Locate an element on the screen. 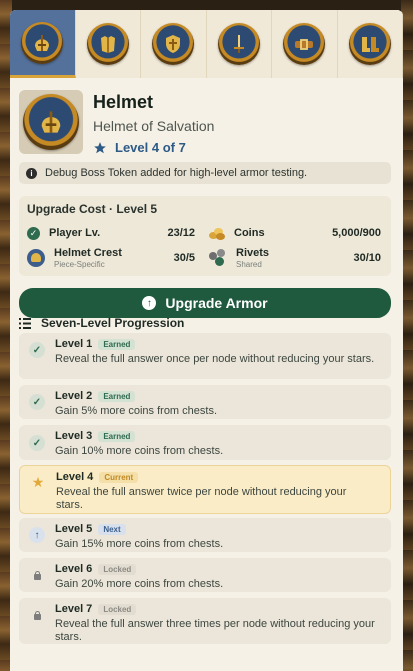  requirement-name: Rivets is located at coordinates (253, 253).